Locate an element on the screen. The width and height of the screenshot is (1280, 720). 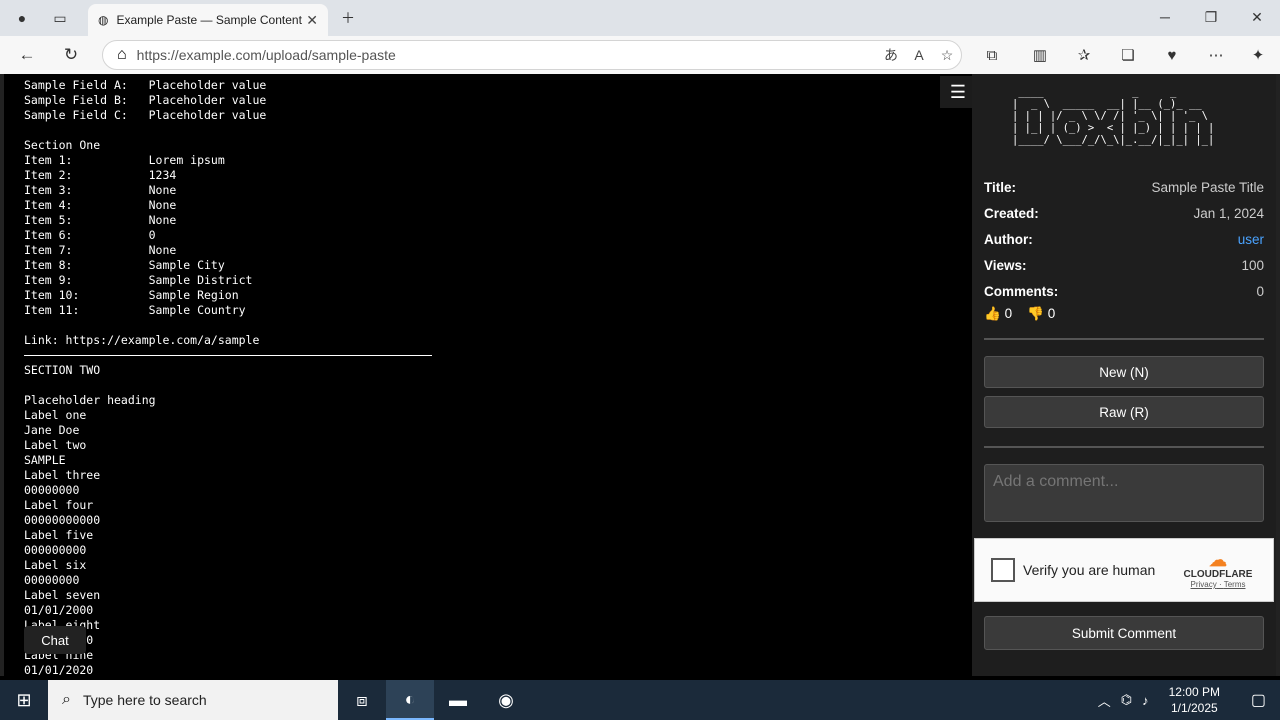
close-tab-icon: ✕ is located at coordinates (312, 20).